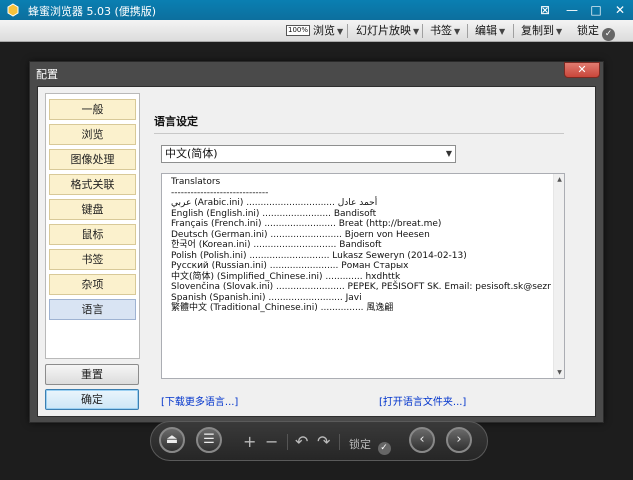 The width and height of the screenshot is (633, 480). What do you see at coordinates (308, 154) in the screenshot?
I see `language-select: 中文(简体) ▼` at bounding box center [308, 154].